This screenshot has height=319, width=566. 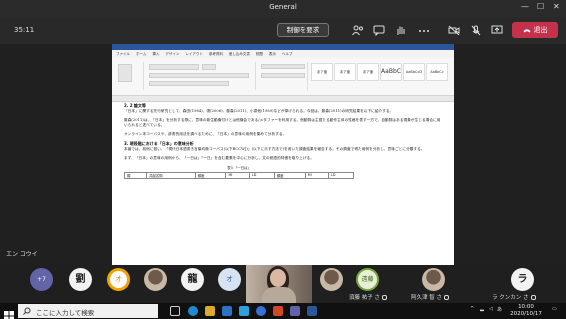 What do you see at coordinates (244, 311) in the screenshot?
I see `mail-icon` at bounding box center [244, 311].